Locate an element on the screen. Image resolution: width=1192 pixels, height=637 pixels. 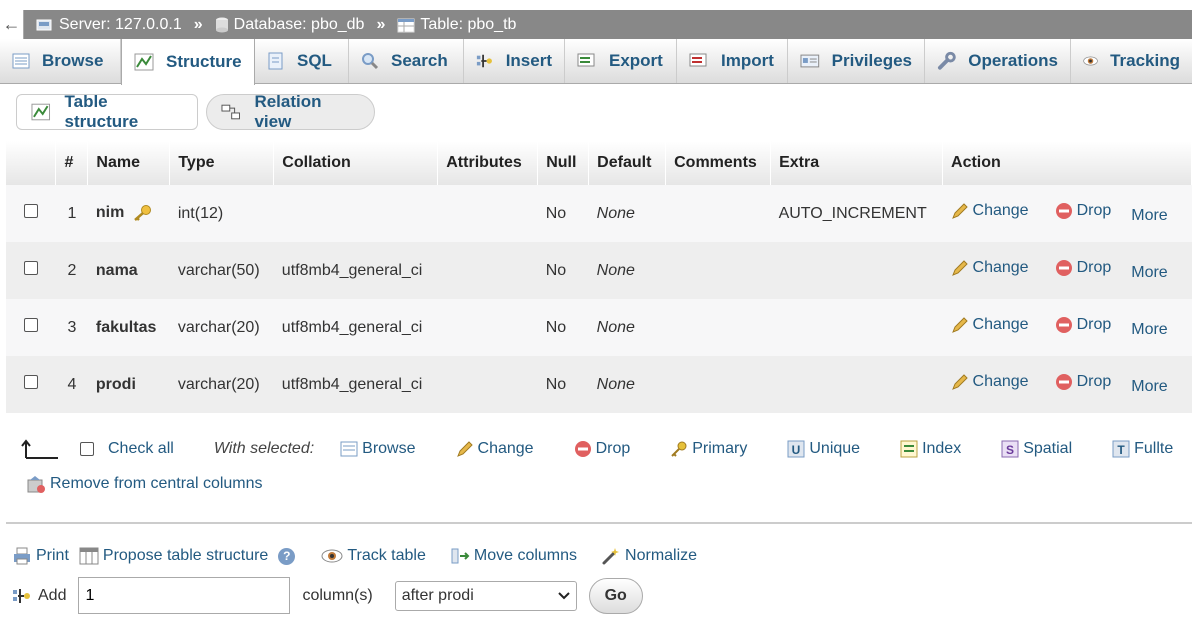
row-number: 1 is located at coordinates (71, 213).